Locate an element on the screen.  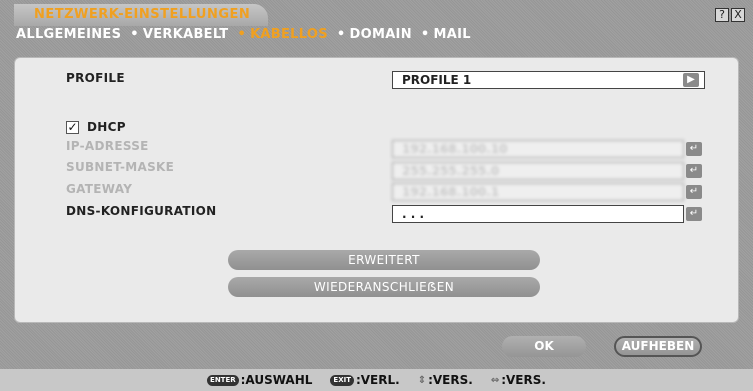
advanced-button: ERWEITERT is located at coordinates (384, 260).